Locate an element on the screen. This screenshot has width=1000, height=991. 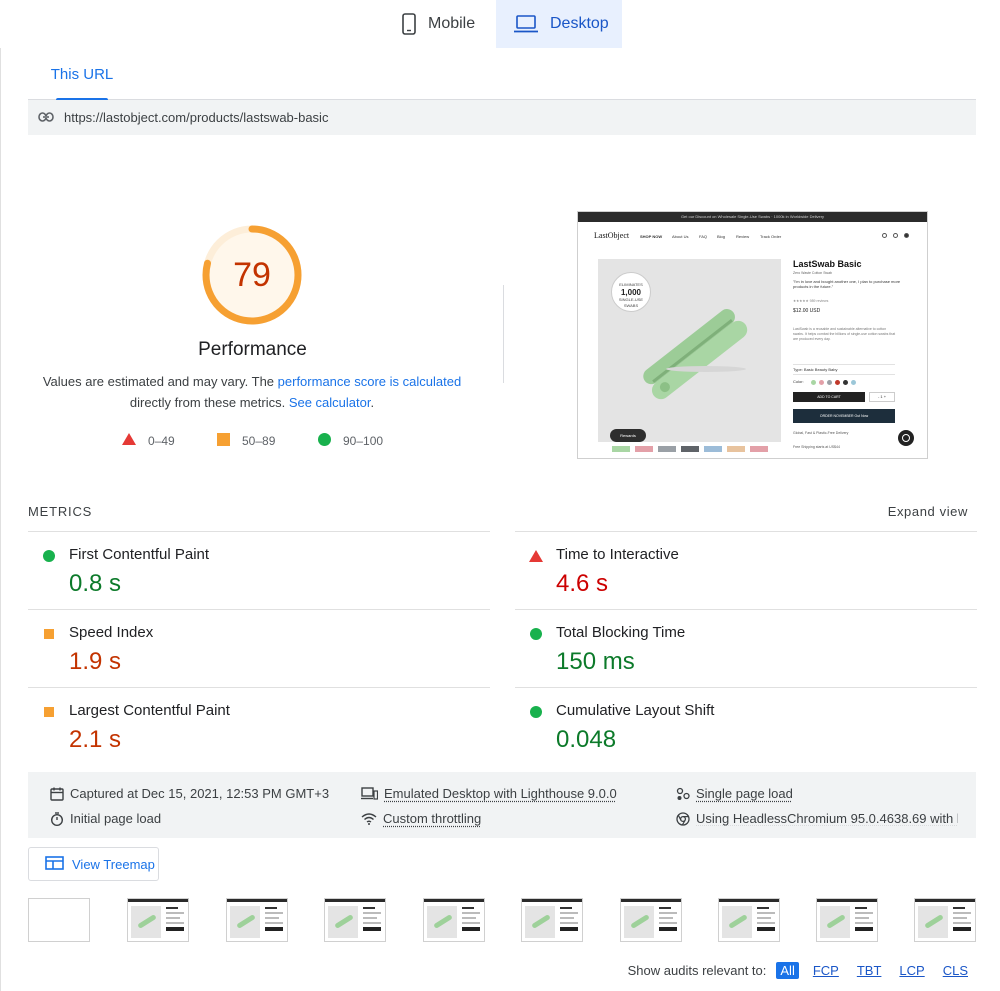
metric-value: 1.9 s is located at coordinates (95, 661).